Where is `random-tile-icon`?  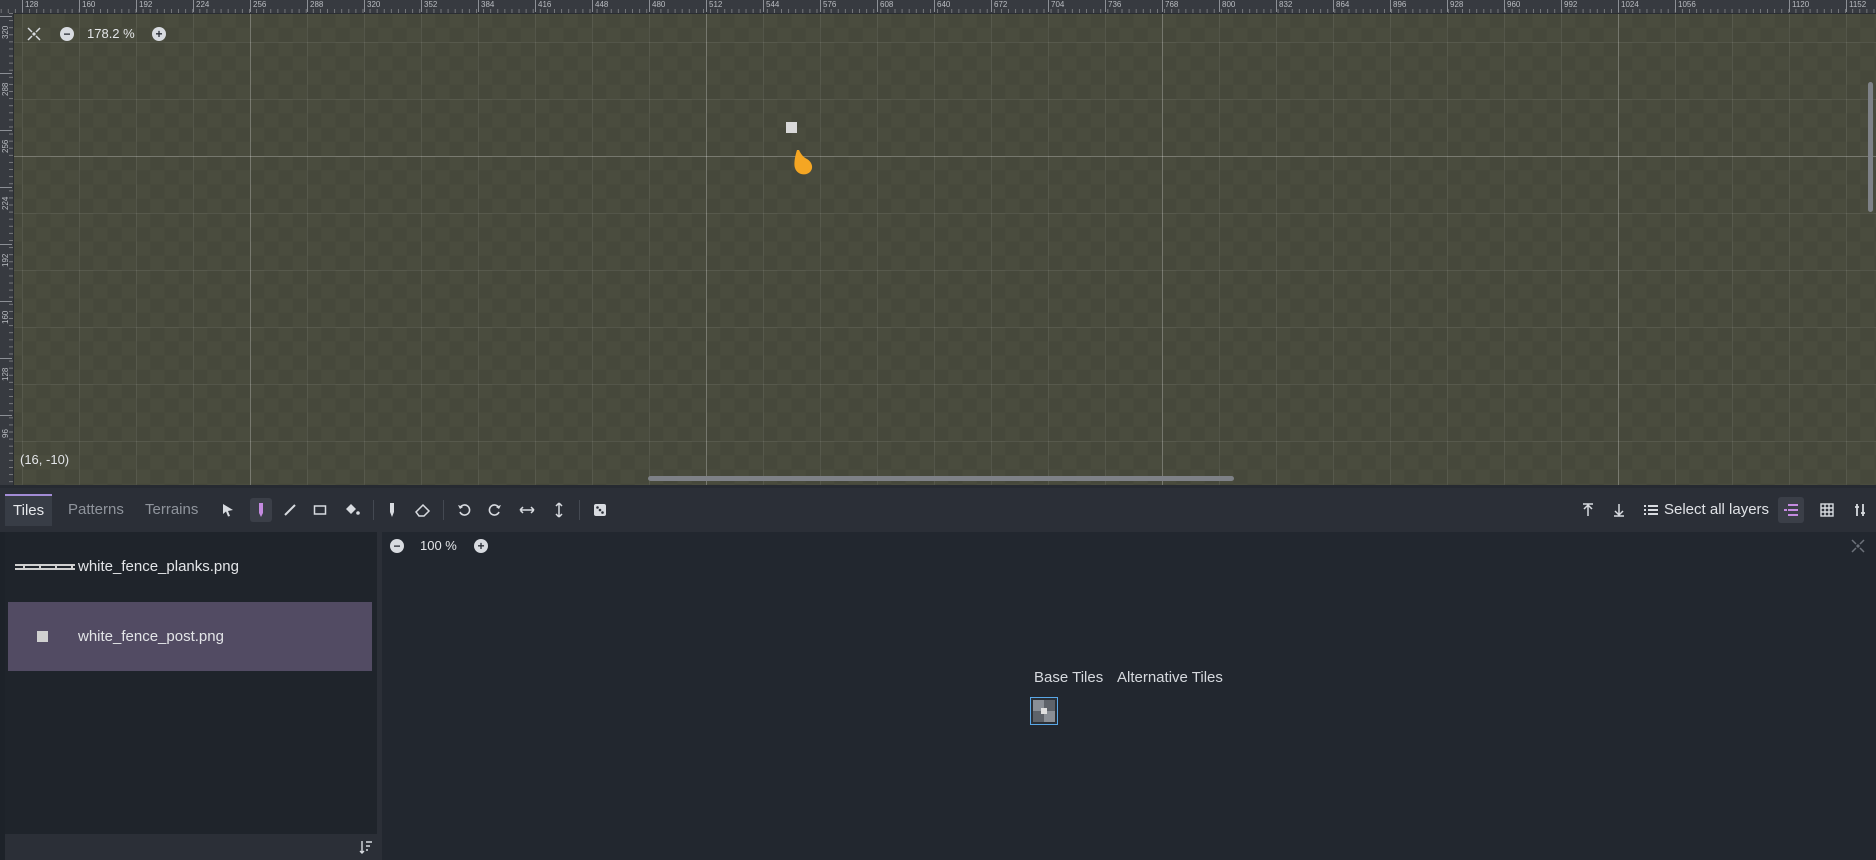
random-tile-icon is located at coordinates (600, 510).